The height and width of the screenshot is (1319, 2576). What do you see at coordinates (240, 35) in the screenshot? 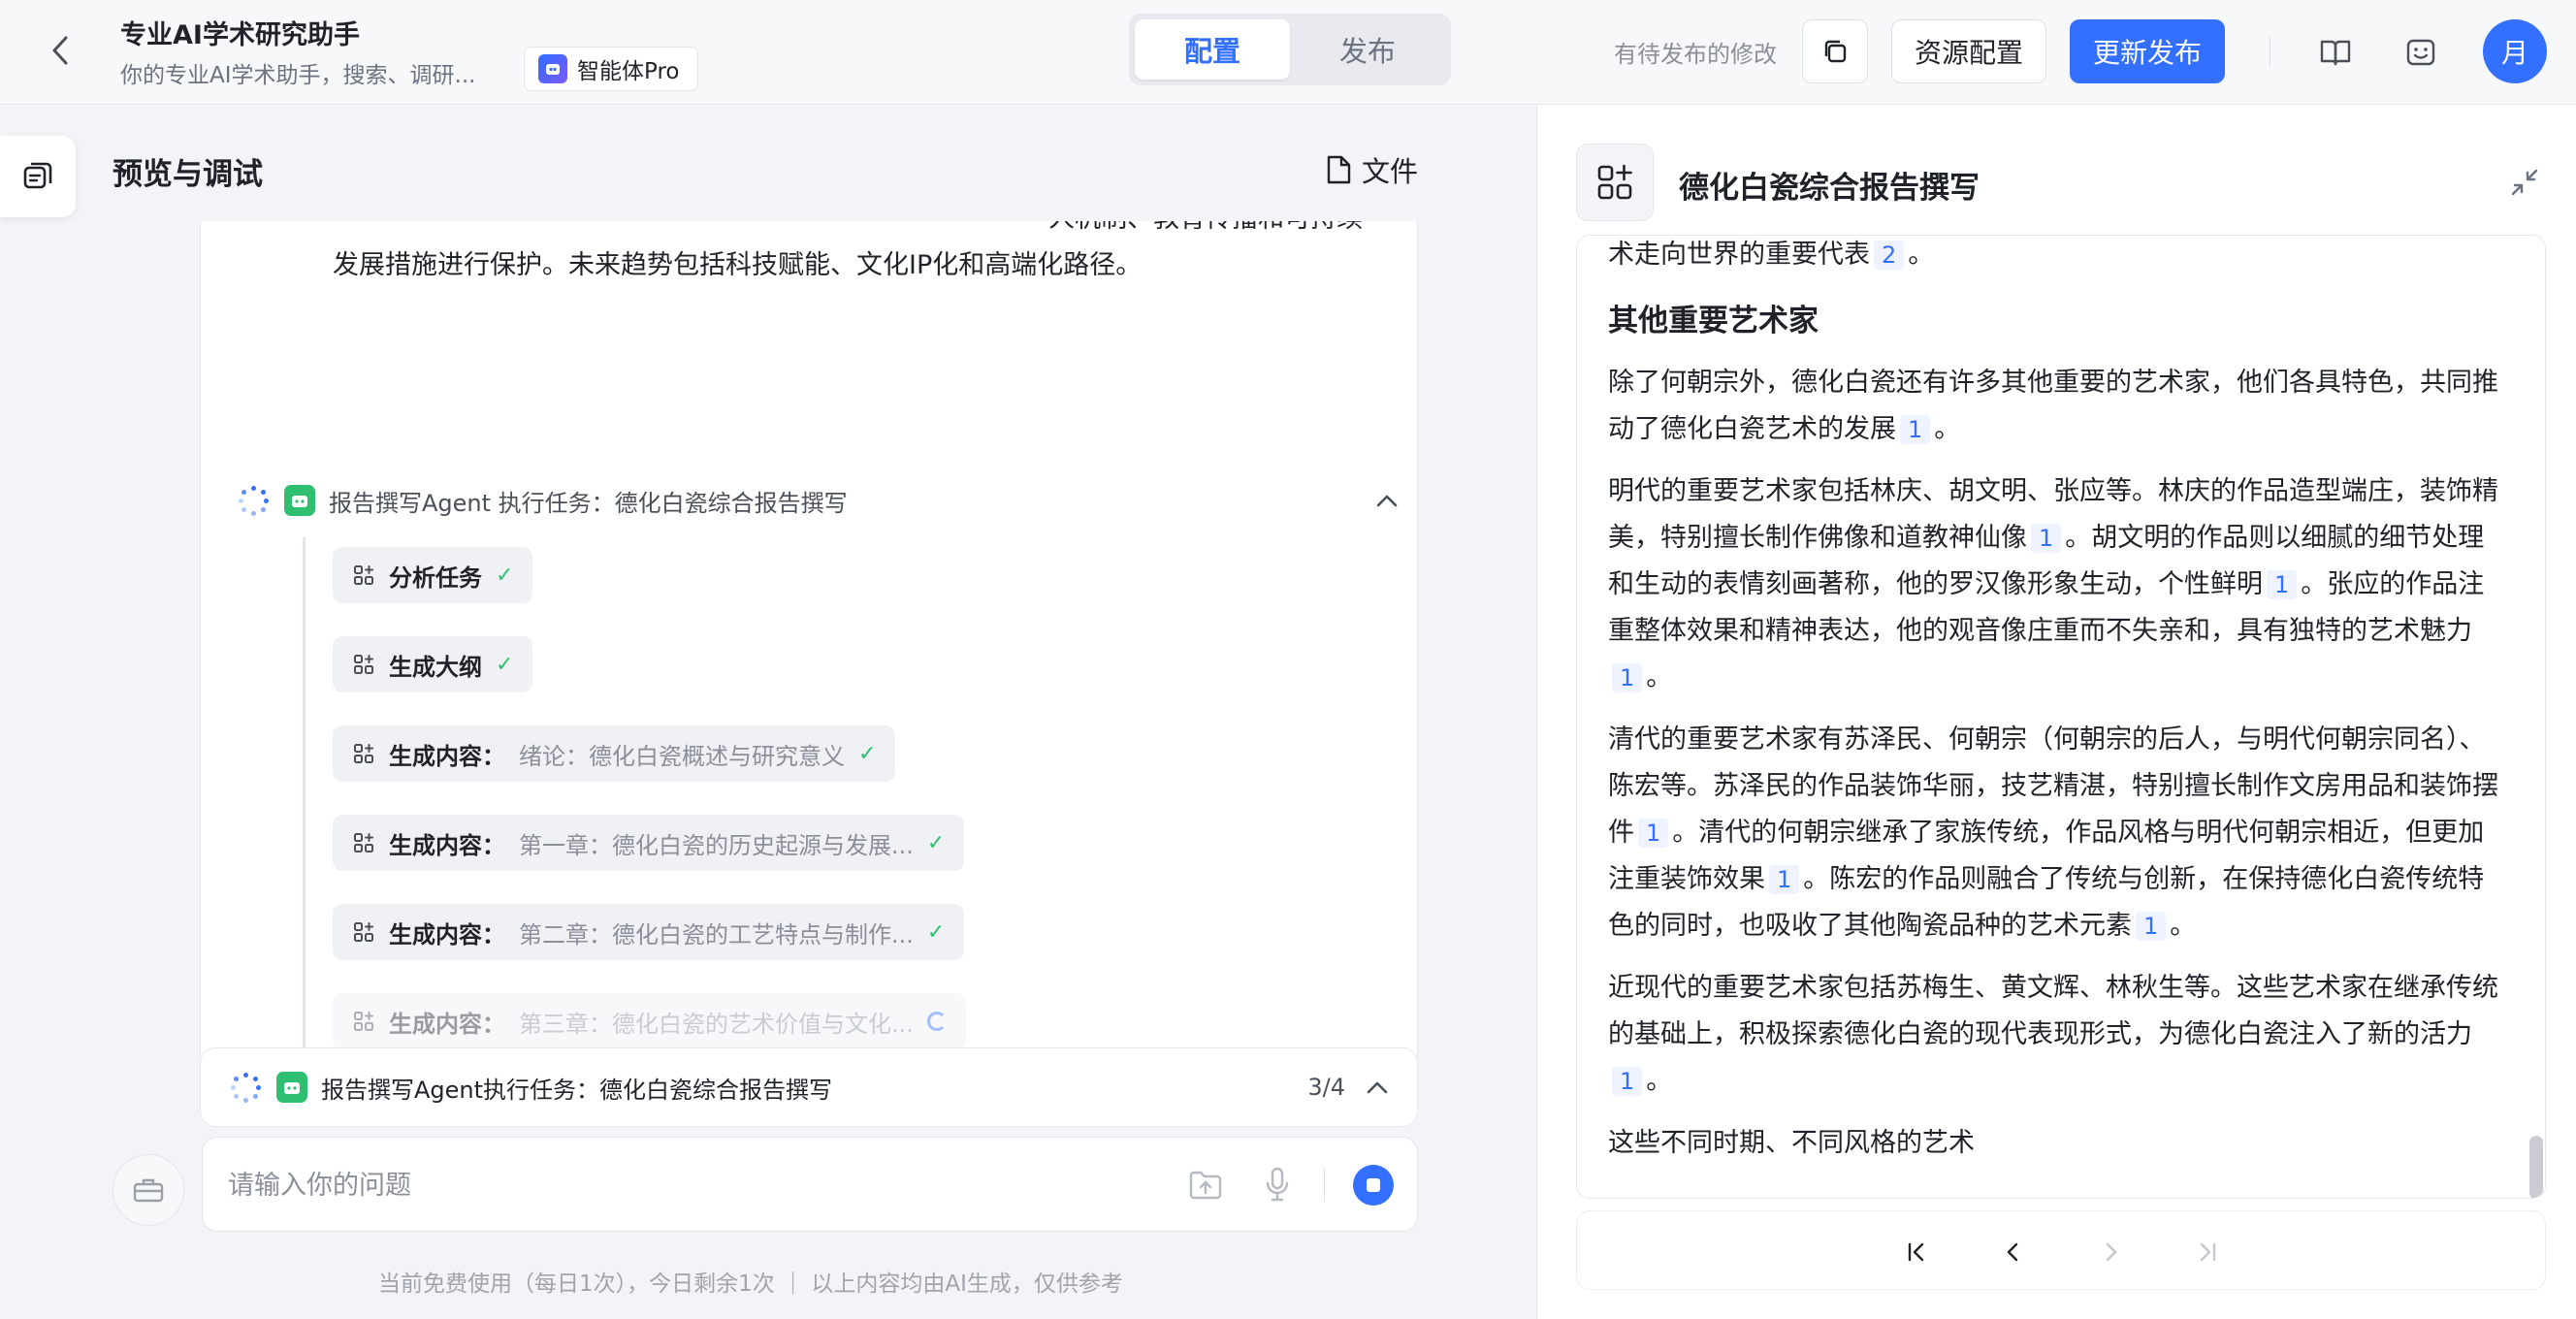
I see `app-title: 专业AI学术研究助手` at bounding box center [240, 35].